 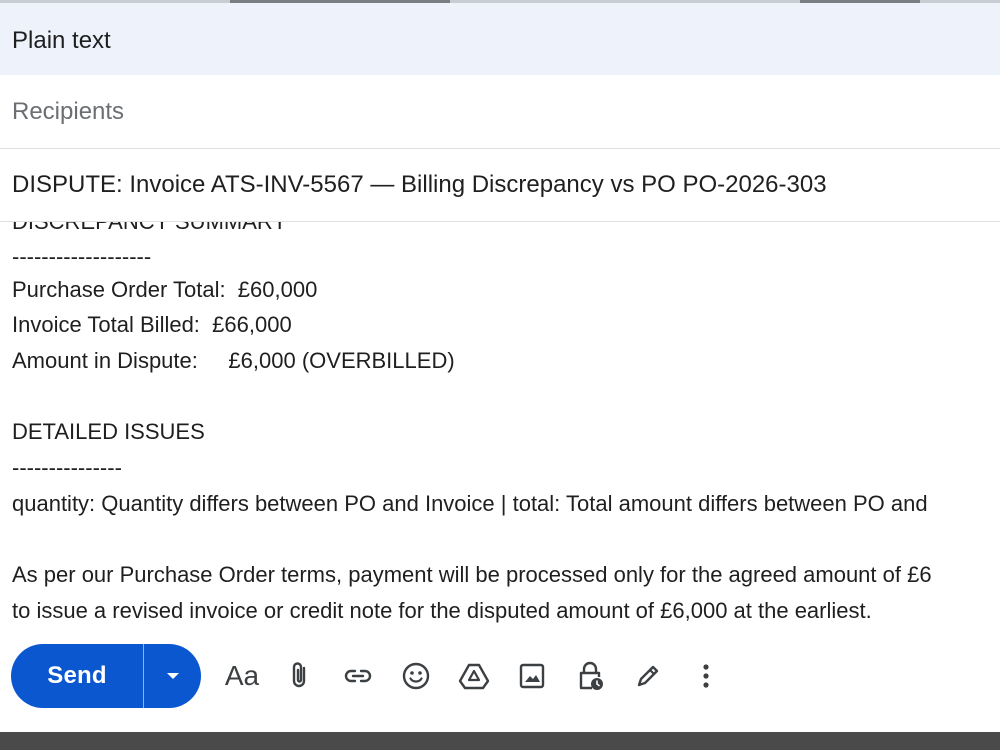 I want to click on formatting-tools: Aa, so click(x=480, y=676).